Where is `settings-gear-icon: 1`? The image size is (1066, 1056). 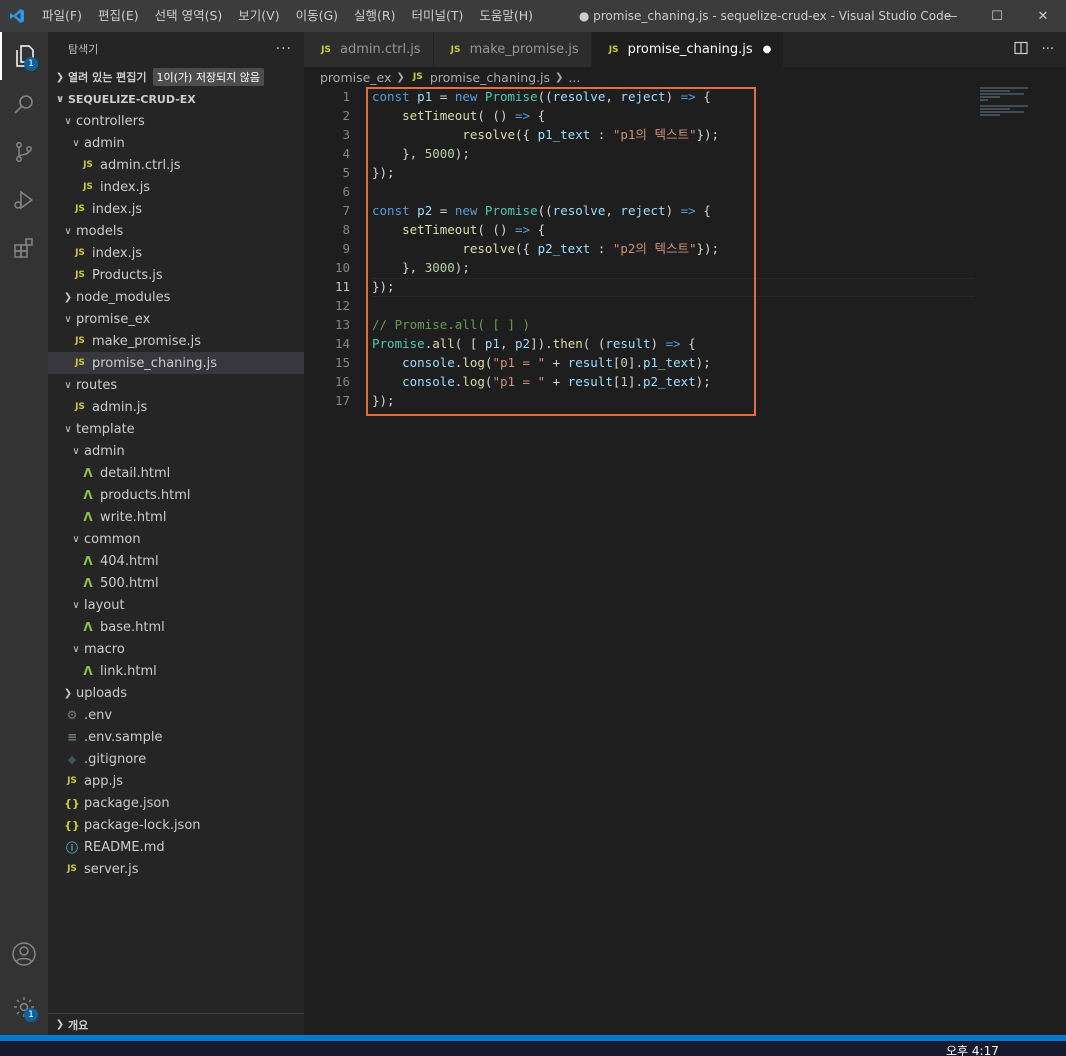 settings-gear-icon: 1 is located at coordinates (24, 1007).